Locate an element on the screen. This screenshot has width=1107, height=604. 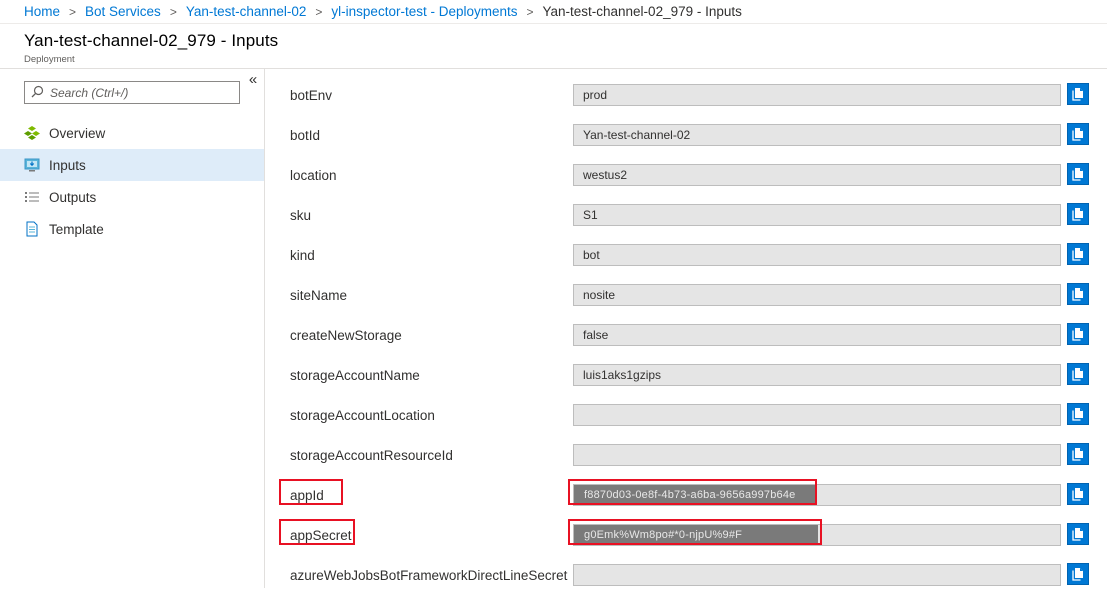
input-label: storageAccountResourceId is located at coordinates (371, 455).